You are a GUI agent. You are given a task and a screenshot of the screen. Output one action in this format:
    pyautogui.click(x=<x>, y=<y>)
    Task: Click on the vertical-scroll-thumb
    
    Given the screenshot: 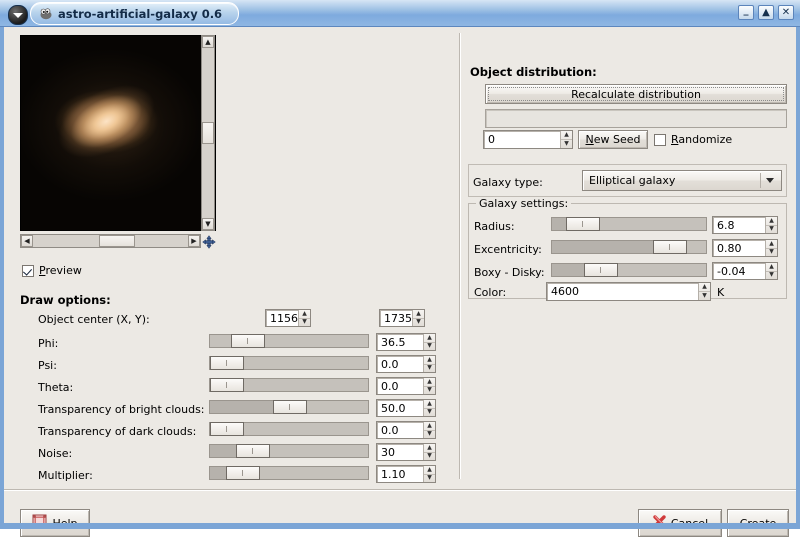 What is the action you would take?
    pyautogui.click(x=208, y=133)
    